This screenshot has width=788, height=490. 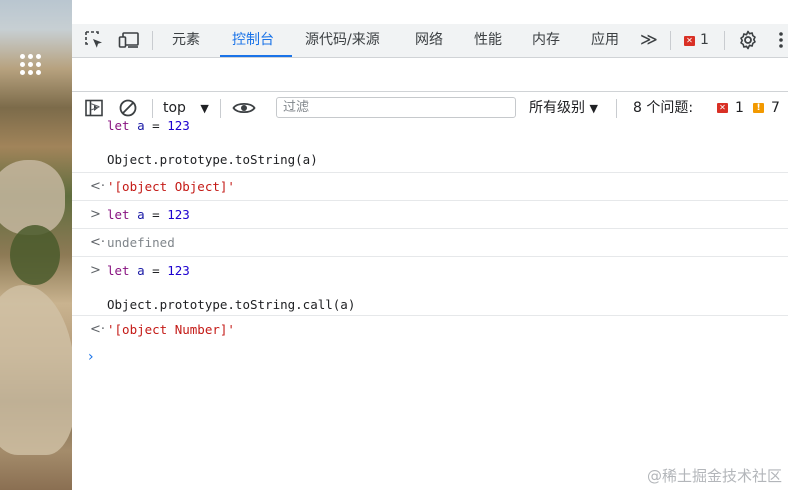 I want to click on tab-network: 网络, so click(x=429, y=40).